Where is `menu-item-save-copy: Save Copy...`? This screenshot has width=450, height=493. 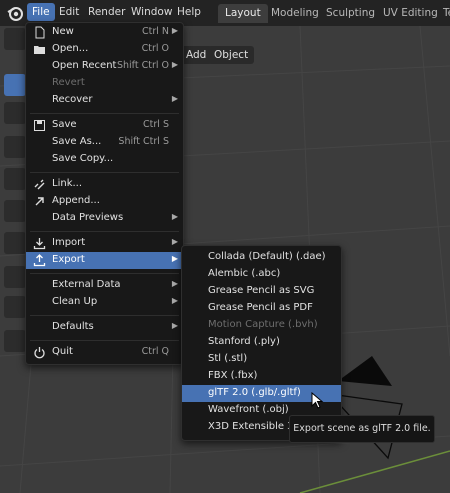 menu-item-save-copy: Save Copy... is located at coordinates (104, 159).